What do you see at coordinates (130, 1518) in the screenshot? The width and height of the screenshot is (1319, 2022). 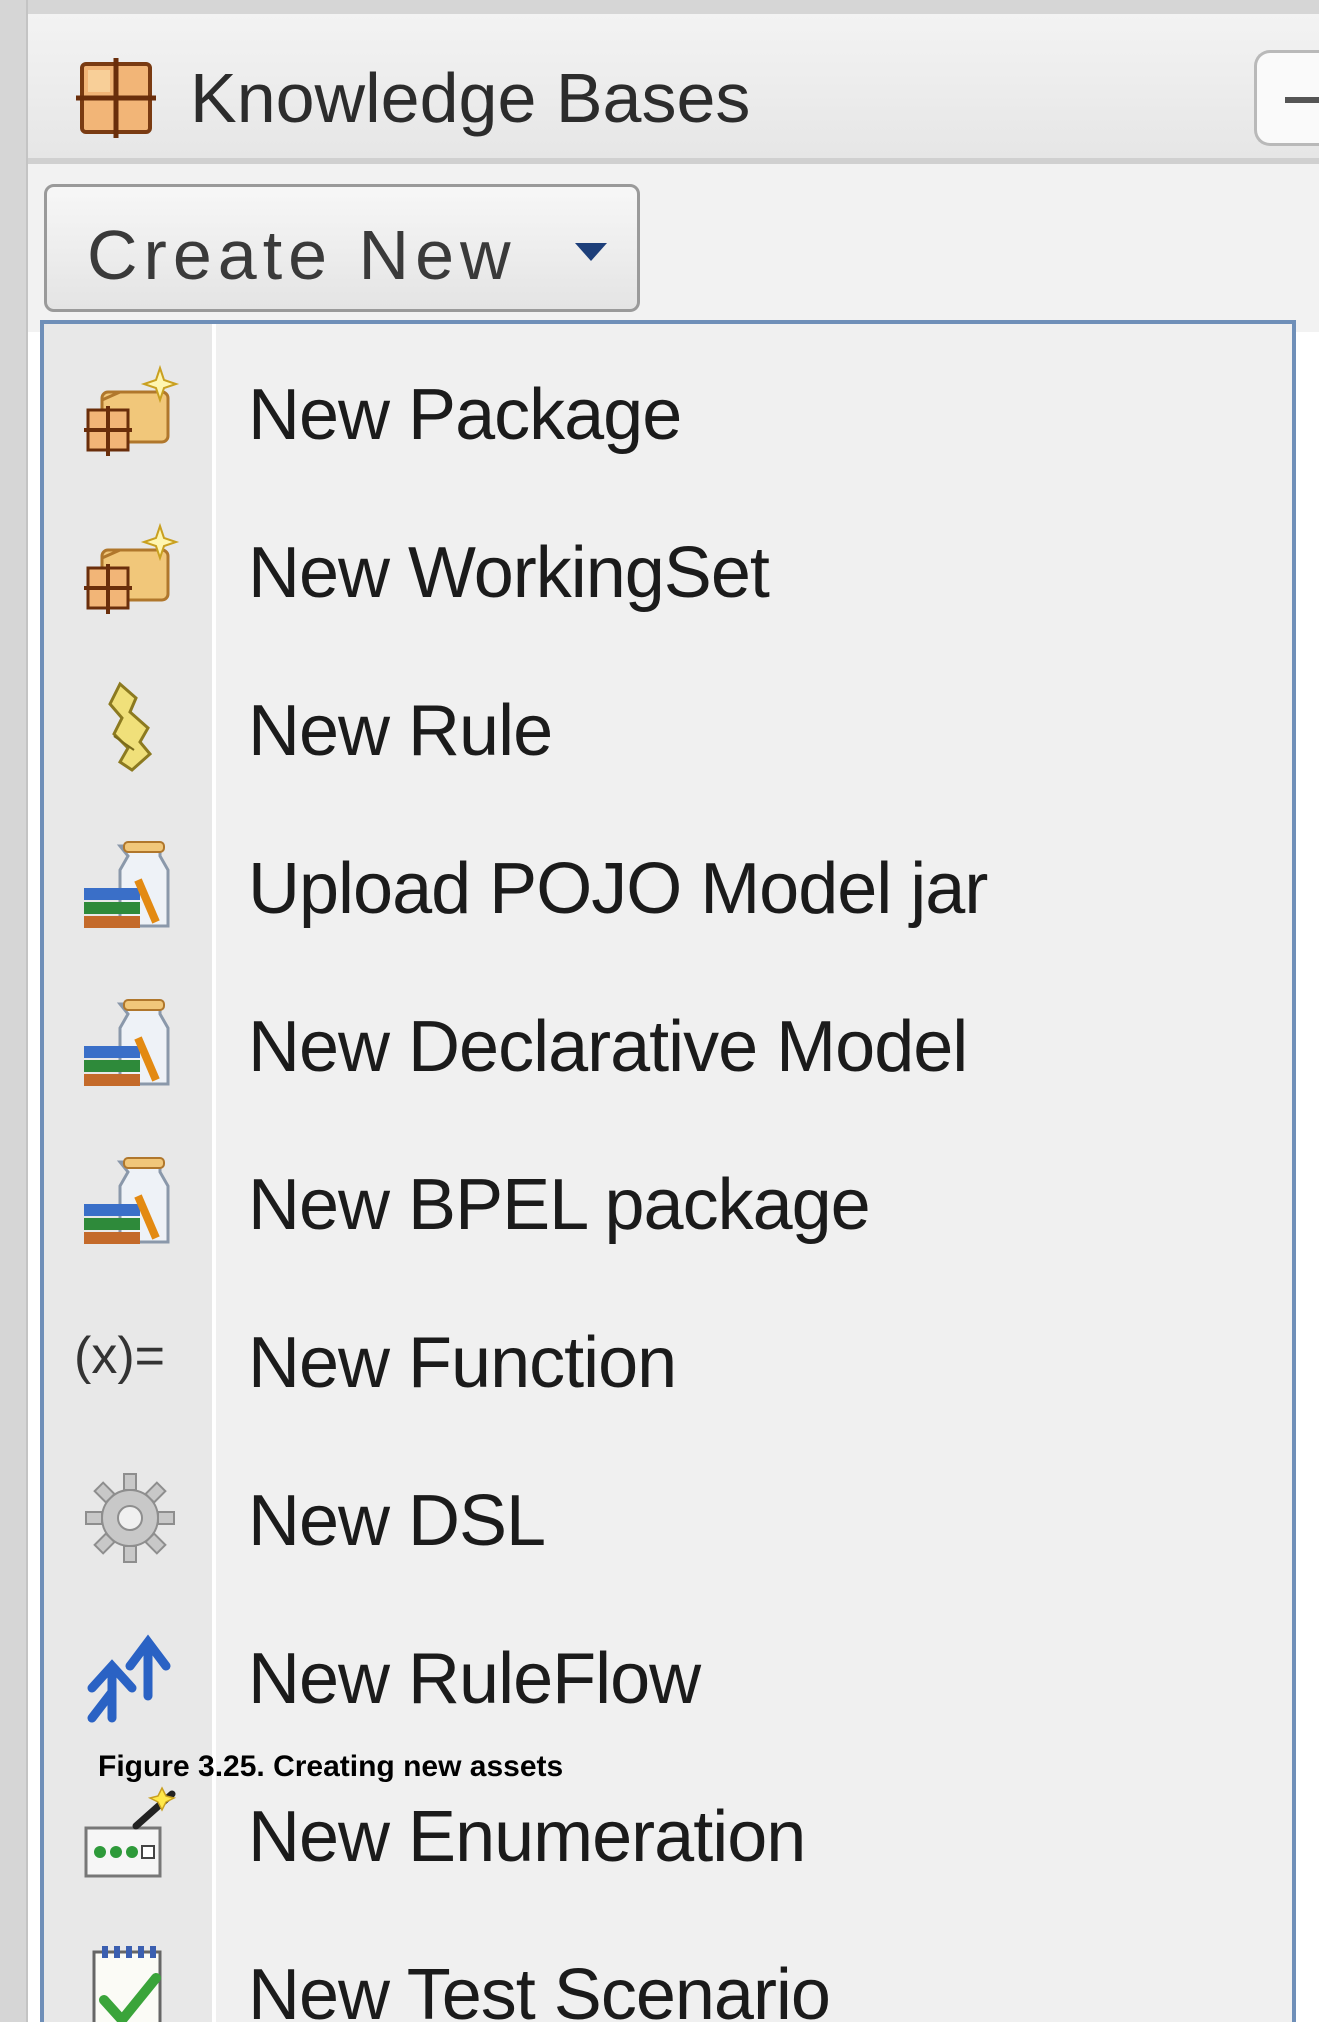 I see `gear-icon` at bounding box center [130, 1518].